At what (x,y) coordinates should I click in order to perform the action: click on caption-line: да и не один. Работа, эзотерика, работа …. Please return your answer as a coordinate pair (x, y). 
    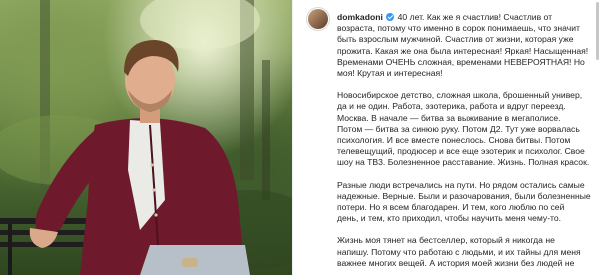
    Looking at the image, I should click on (451, 106).